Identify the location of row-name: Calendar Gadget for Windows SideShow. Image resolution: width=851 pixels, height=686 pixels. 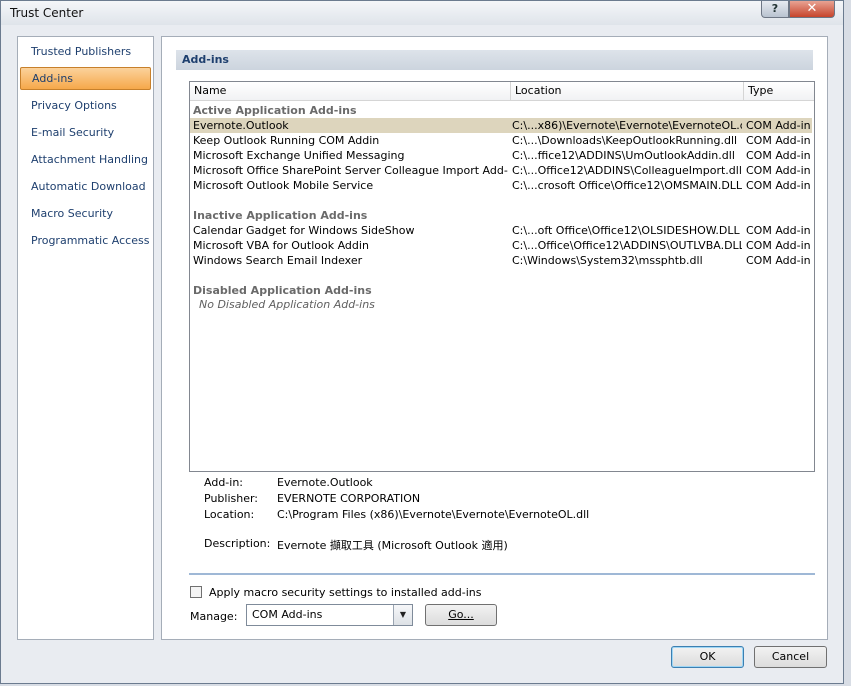
(304, 230).